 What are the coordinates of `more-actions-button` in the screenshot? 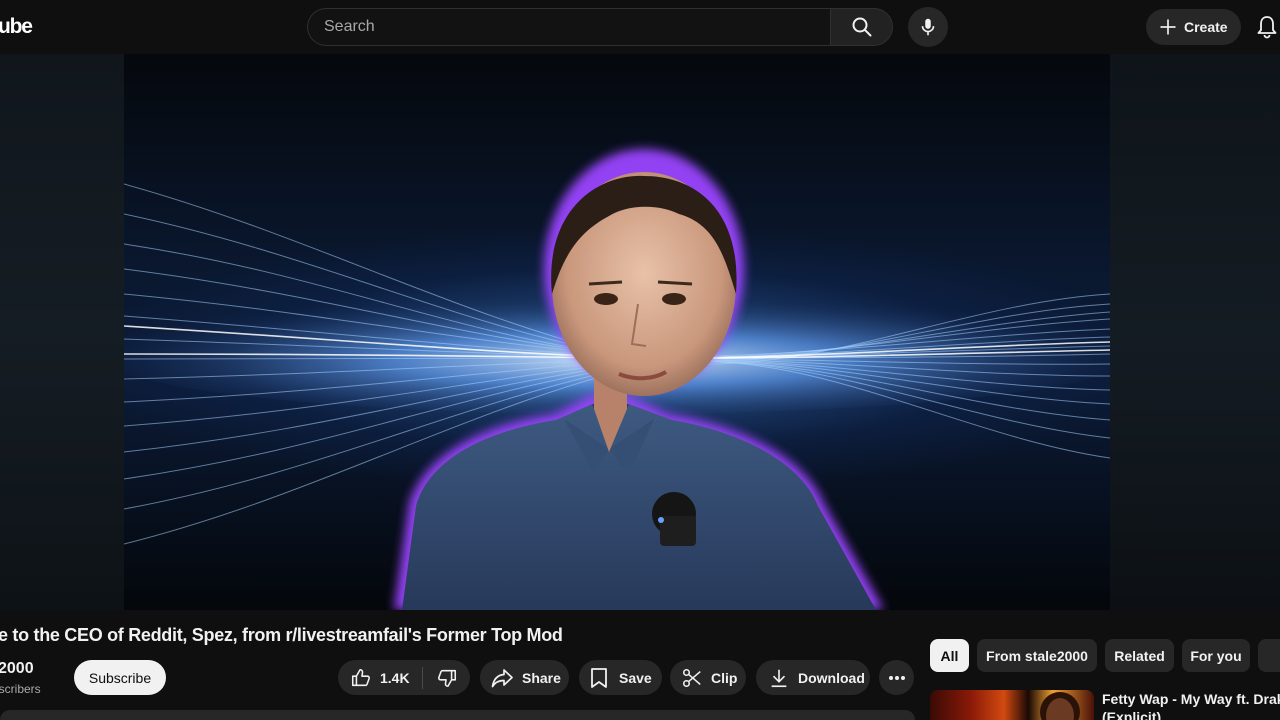 It's located at (896, 677).